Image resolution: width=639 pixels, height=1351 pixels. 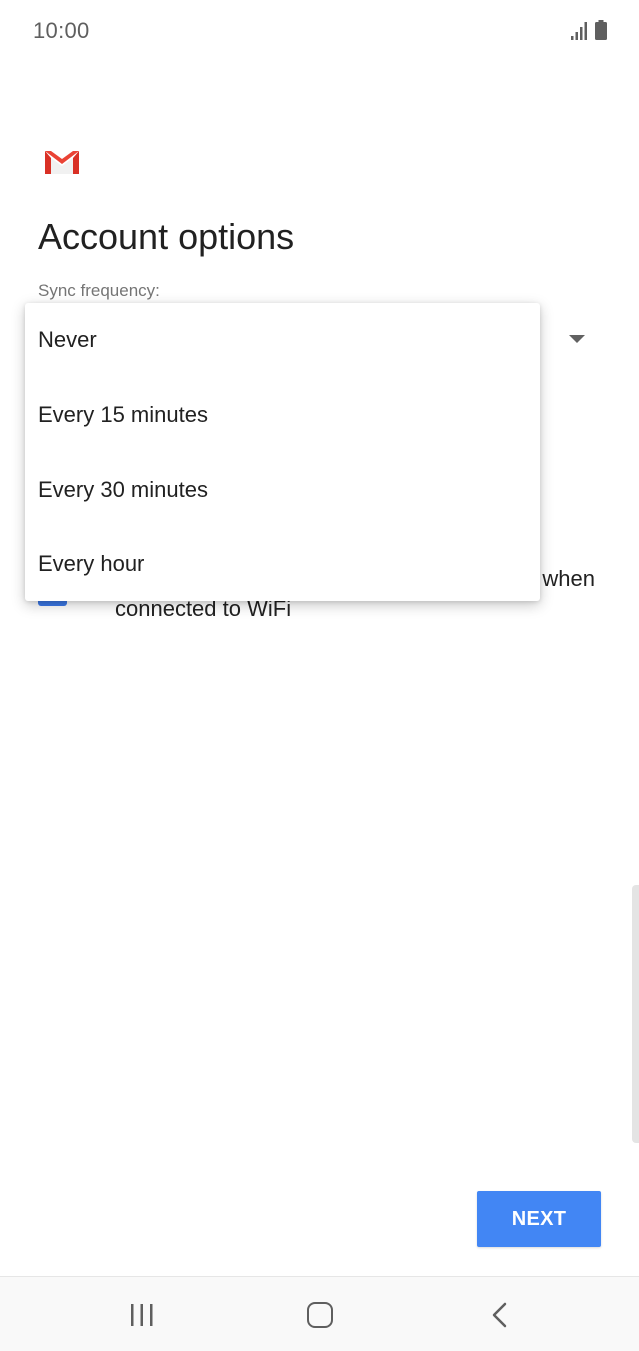 I want to click on dropdown-option-every-30-minutes: Every 30 minutes, so click(x=282, y=490).